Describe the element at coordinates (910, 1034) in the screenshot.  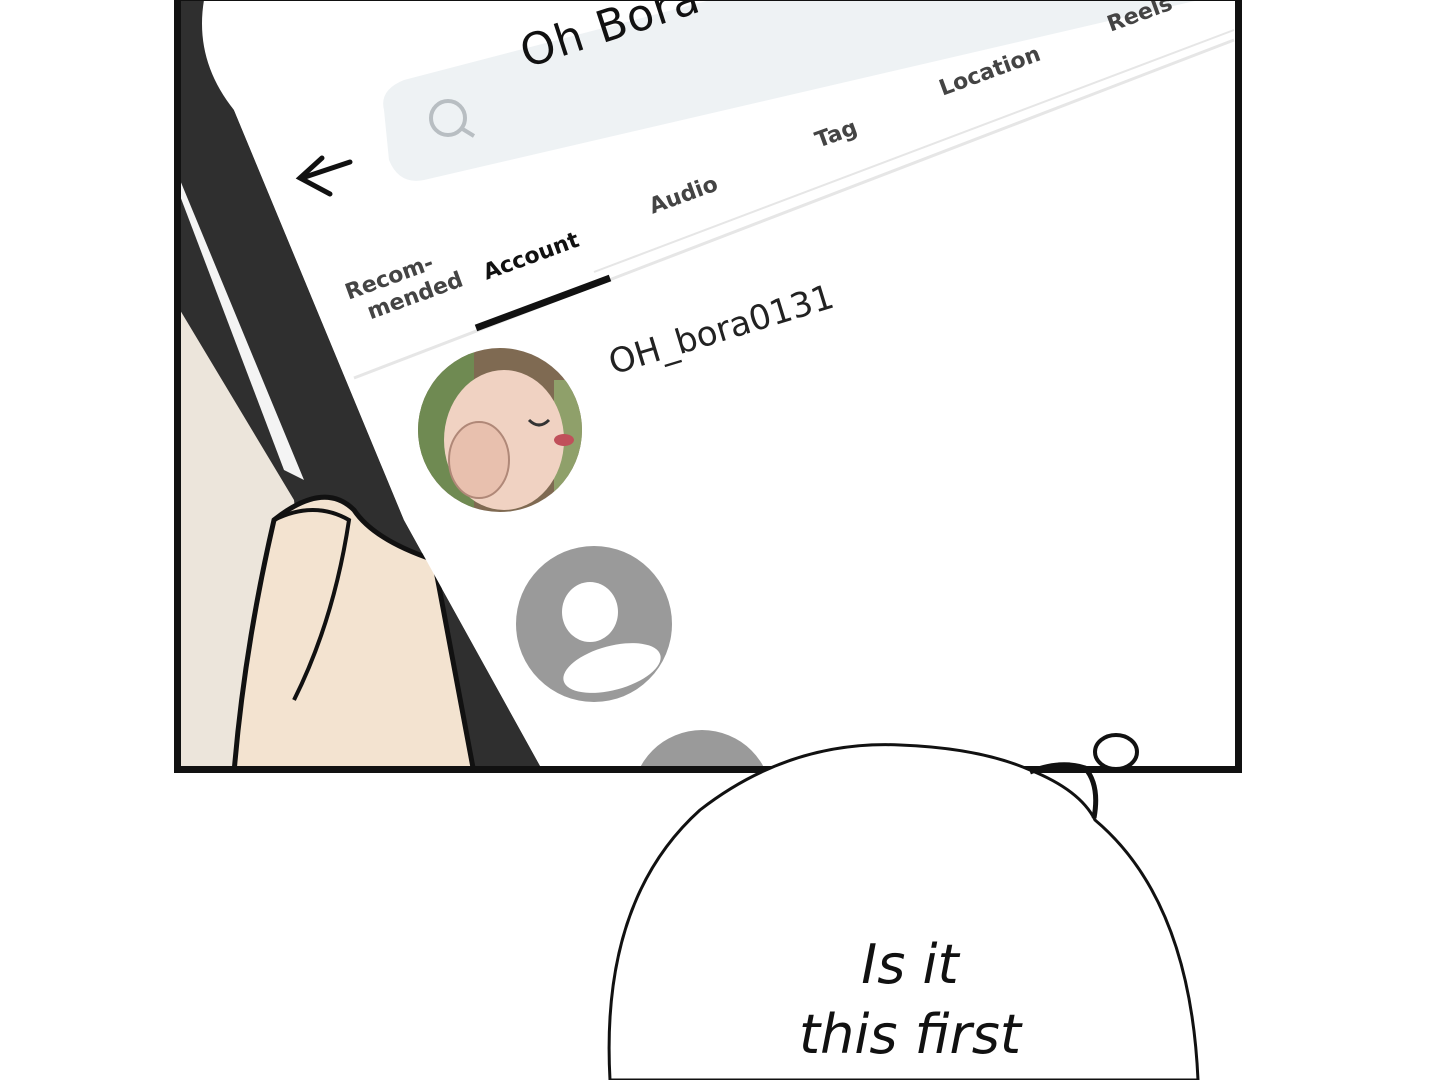
I see `speech-line-2: this first` at that location.